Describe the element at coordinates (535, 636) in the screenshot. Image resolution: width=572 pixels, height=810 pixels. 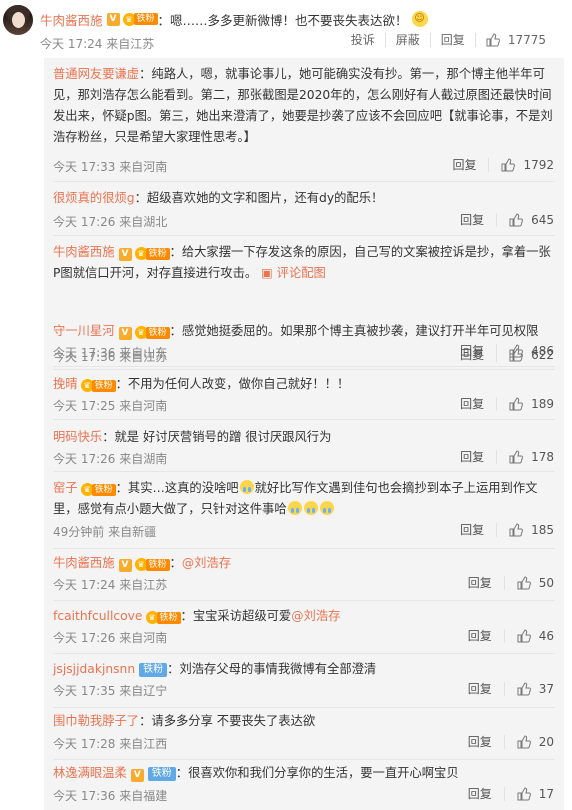
I see `like-button: 46` at that location.